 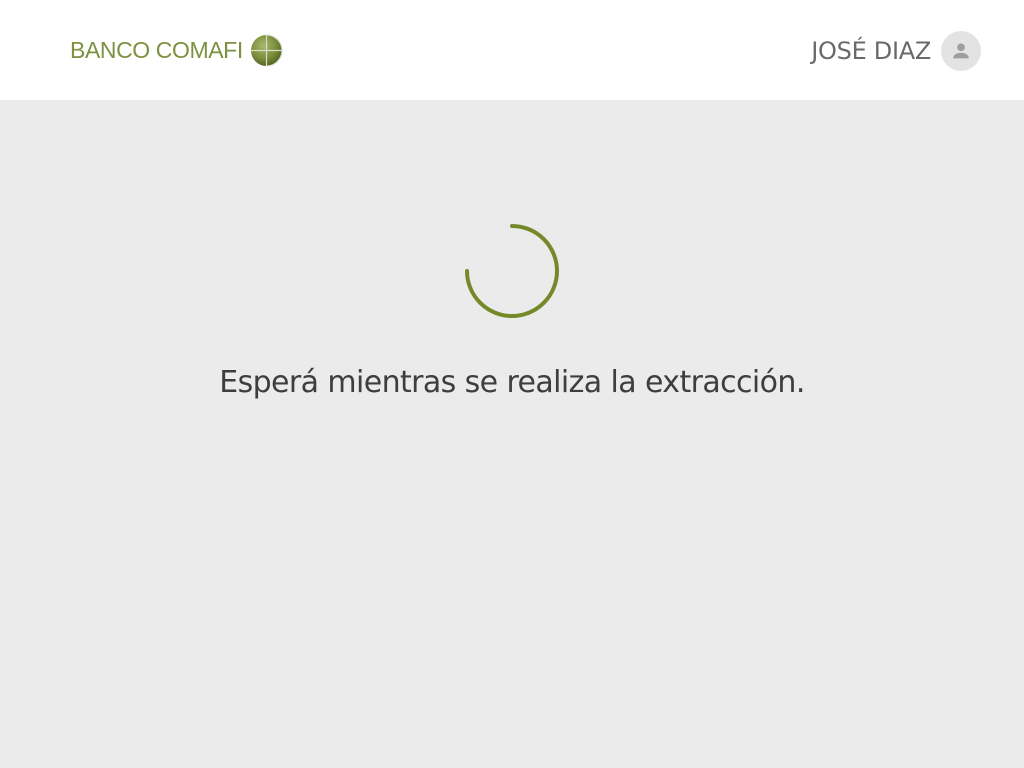 What do you see at coordinates (512, 271) in the screenshot?
I see `loading-spinner-icon` at bounding box center [512, 271].